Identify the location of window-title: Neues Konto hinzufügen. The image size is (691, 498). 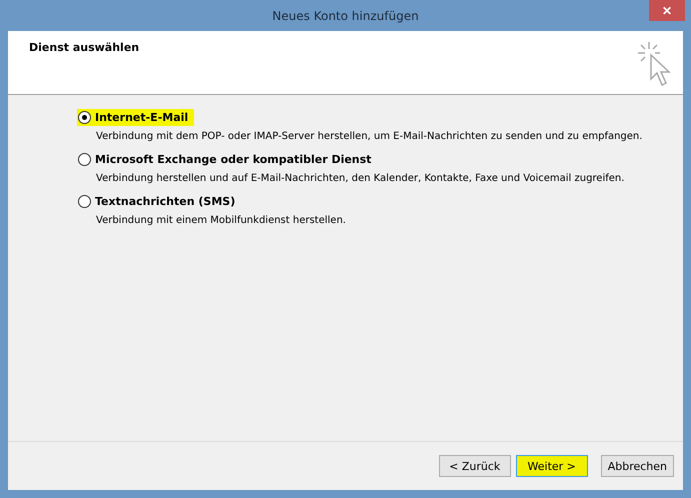
(345, 15).